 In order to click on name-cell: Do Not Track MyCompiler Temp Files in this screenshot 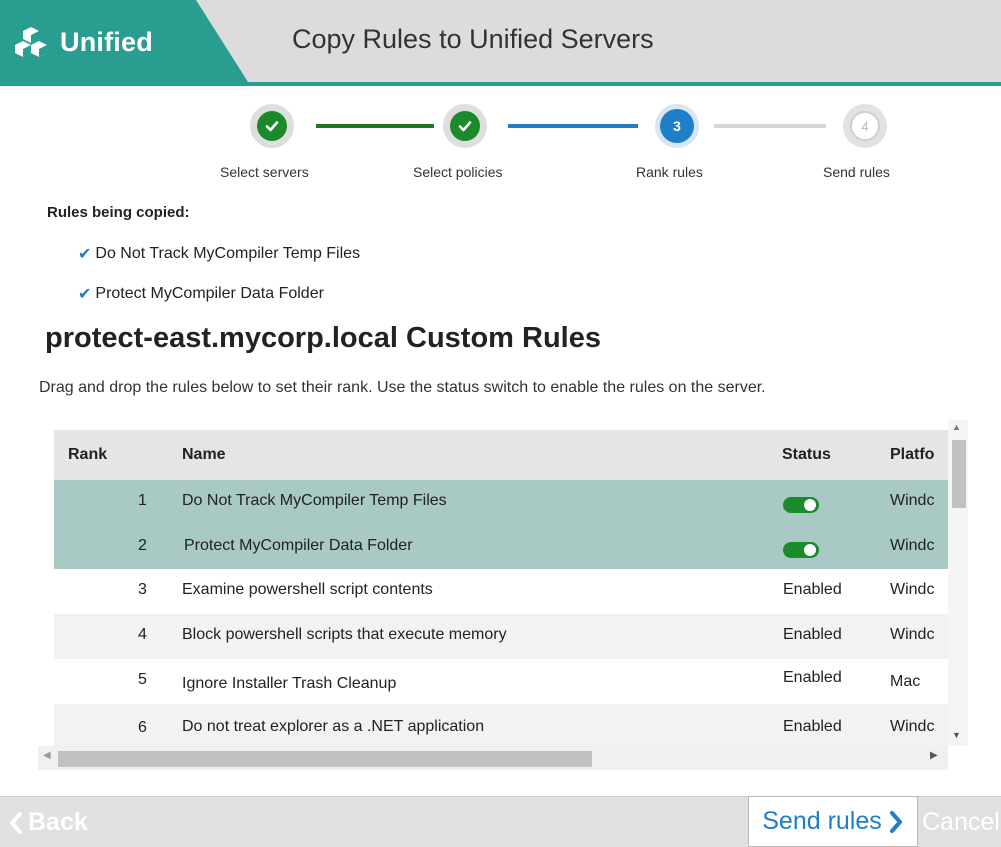, I will do `click(314, 500)`.